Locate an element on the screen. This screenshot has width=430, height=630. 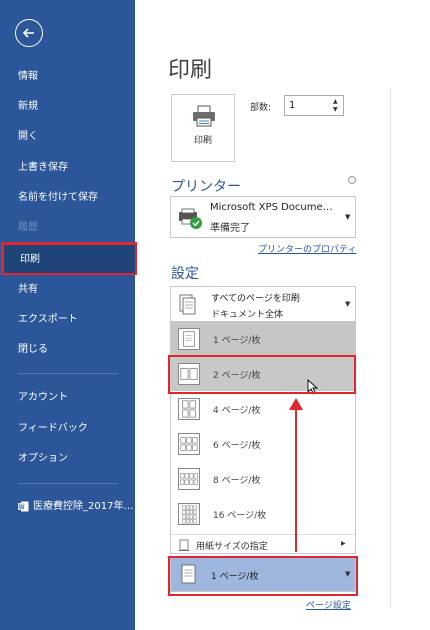
sidebar-item-options: オプション is located at coordinates (67, 459).